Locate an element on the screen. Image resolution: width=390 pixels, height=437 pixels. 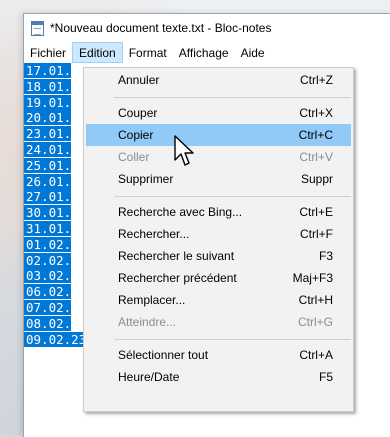
editor-line: 06.02. is located at coordinates (48, 292).